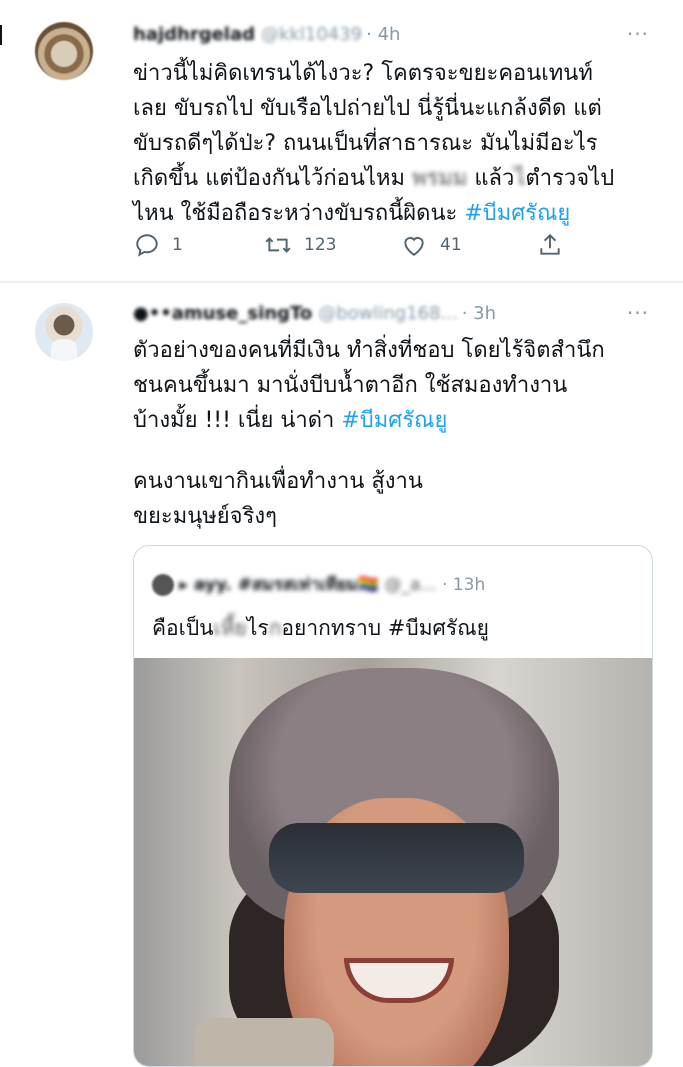  I want to click on like-count: 41, so click(451, 245).